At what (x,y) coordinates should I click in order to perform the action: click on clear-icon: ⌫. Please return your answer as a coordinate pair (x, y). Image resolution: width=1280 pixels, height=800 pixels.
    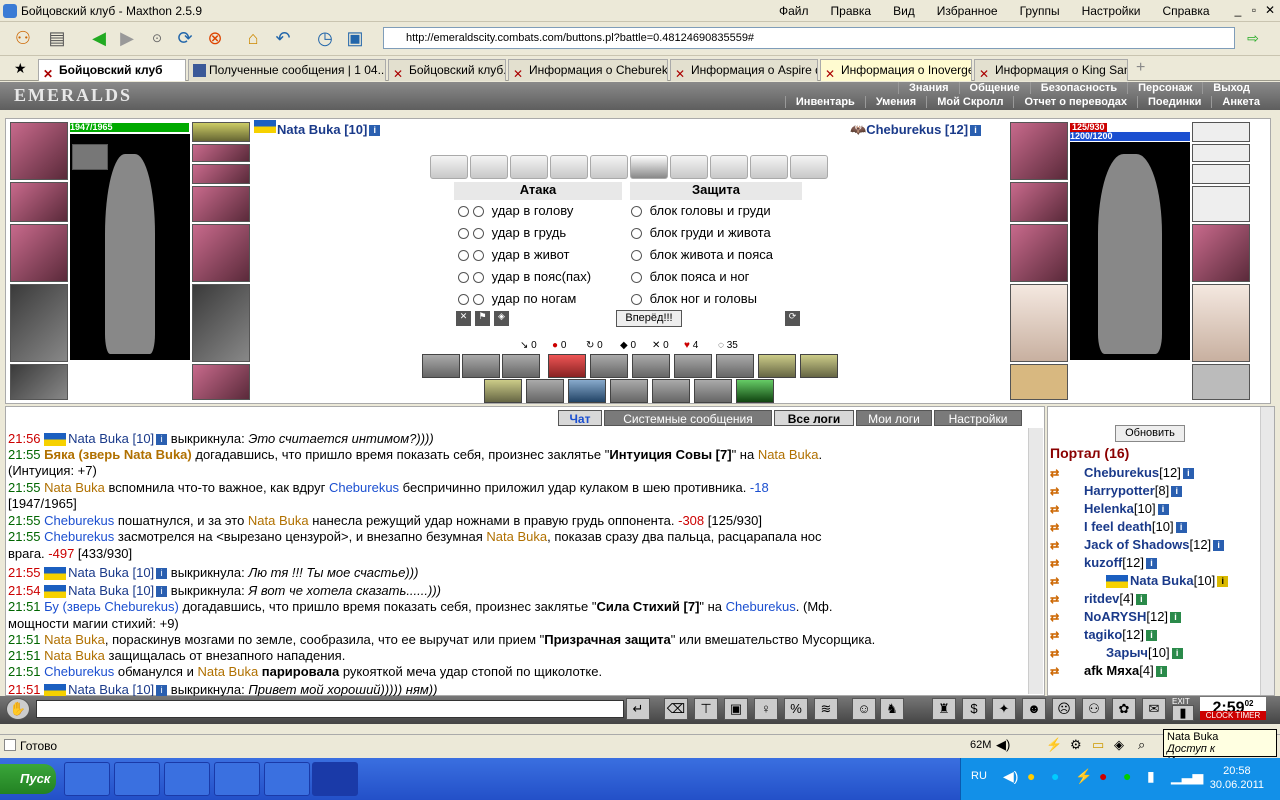
    Looking at the image, I should click on (676, 709).